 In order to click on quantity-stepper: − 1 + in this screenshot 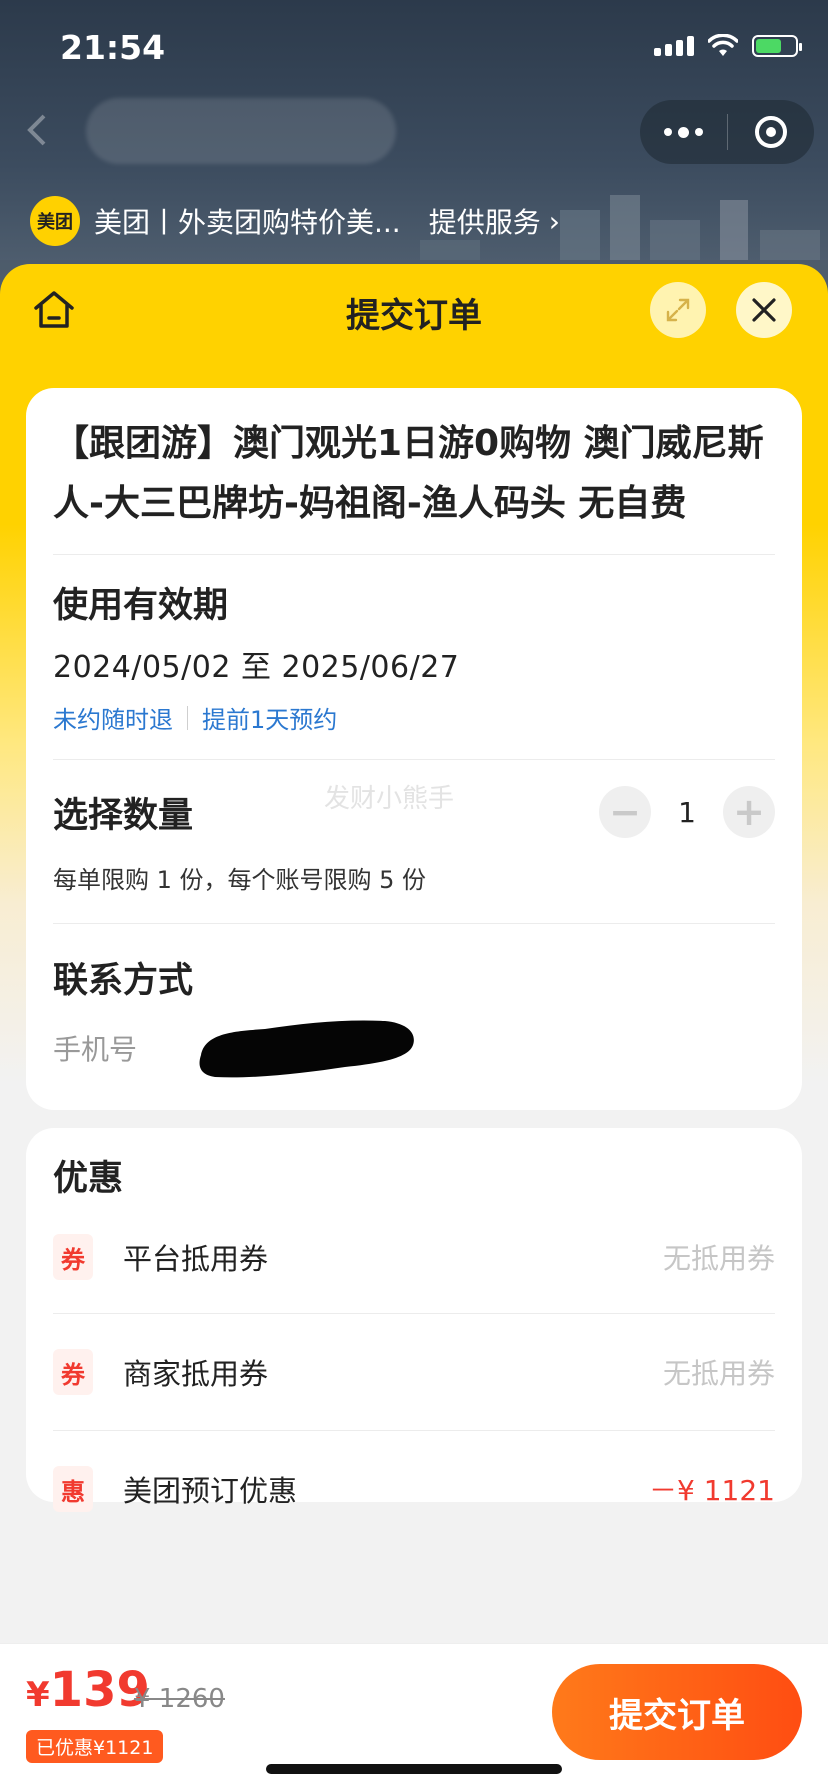, I will do `click(687, 812)`.